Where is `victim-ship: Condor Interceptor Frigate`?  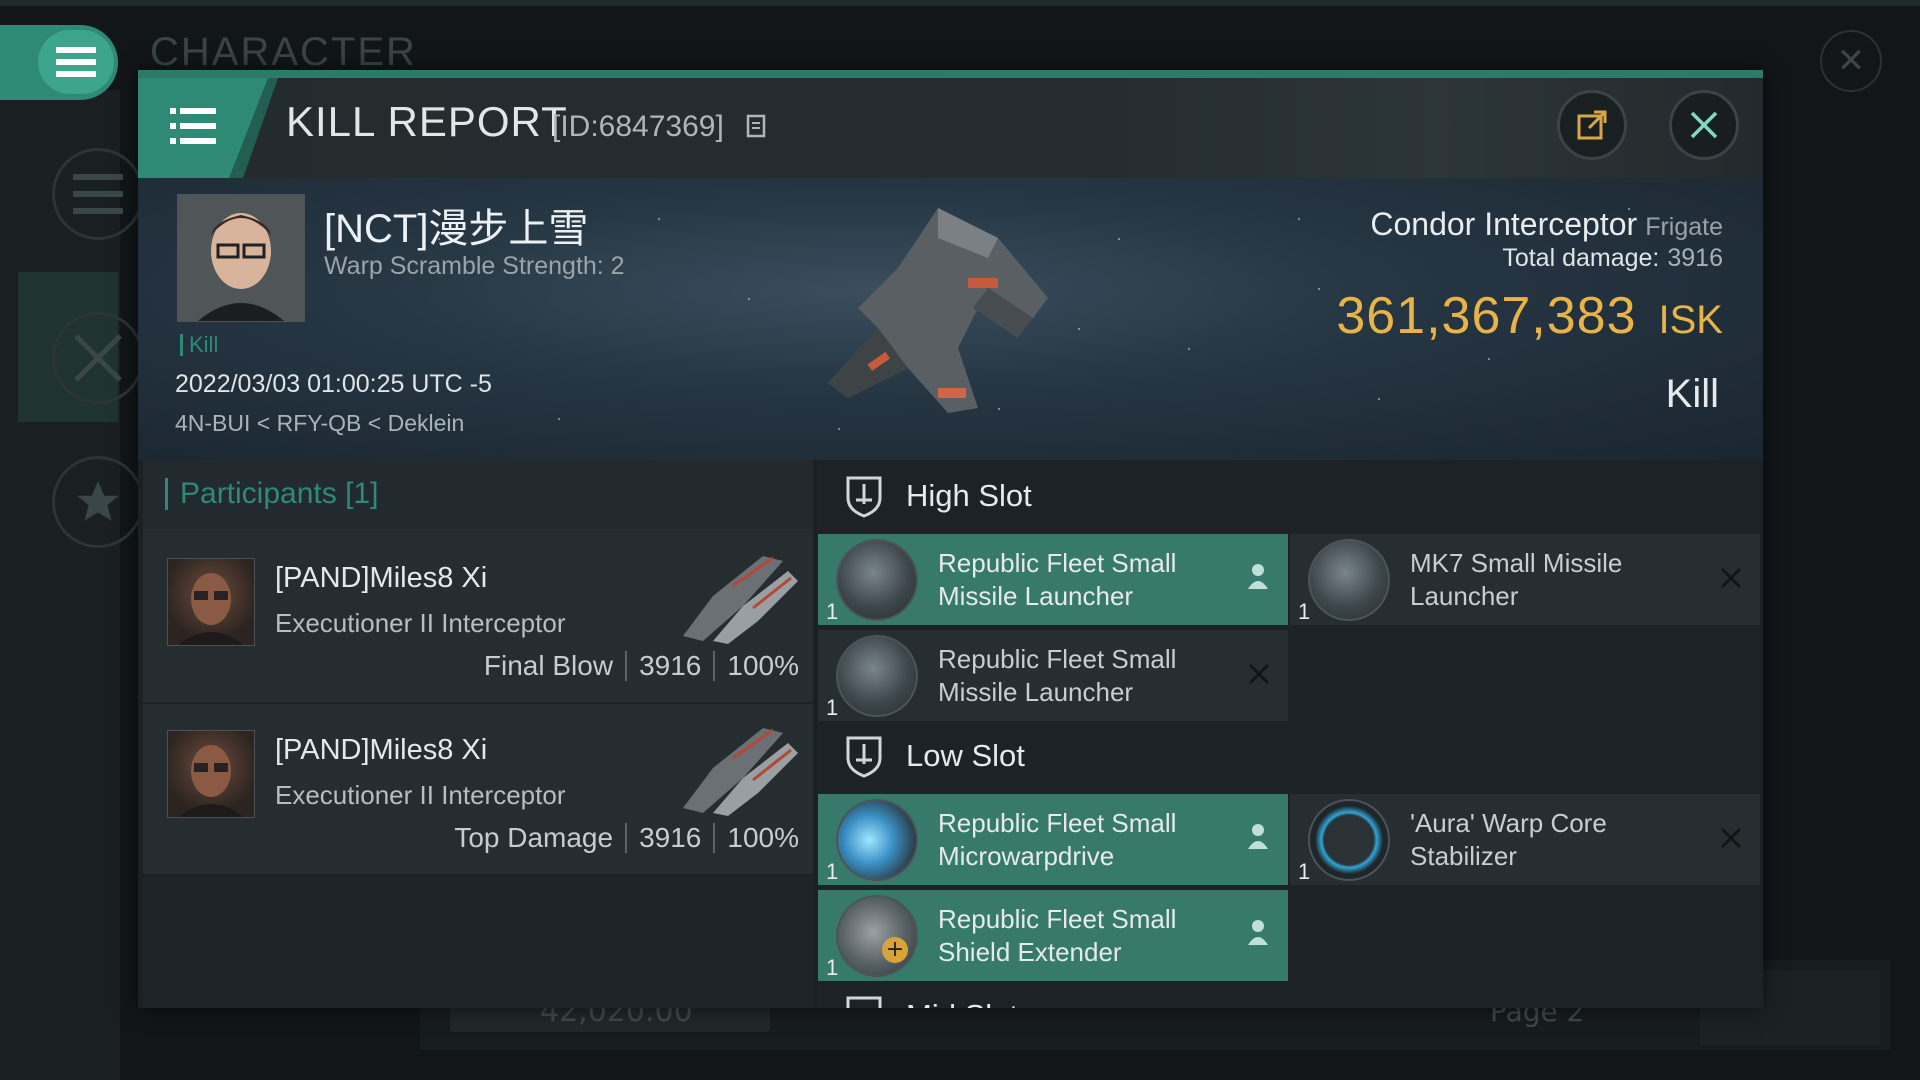 victim-ship: Condor Interceptor Frigate is located at coordinates (1546, 224).